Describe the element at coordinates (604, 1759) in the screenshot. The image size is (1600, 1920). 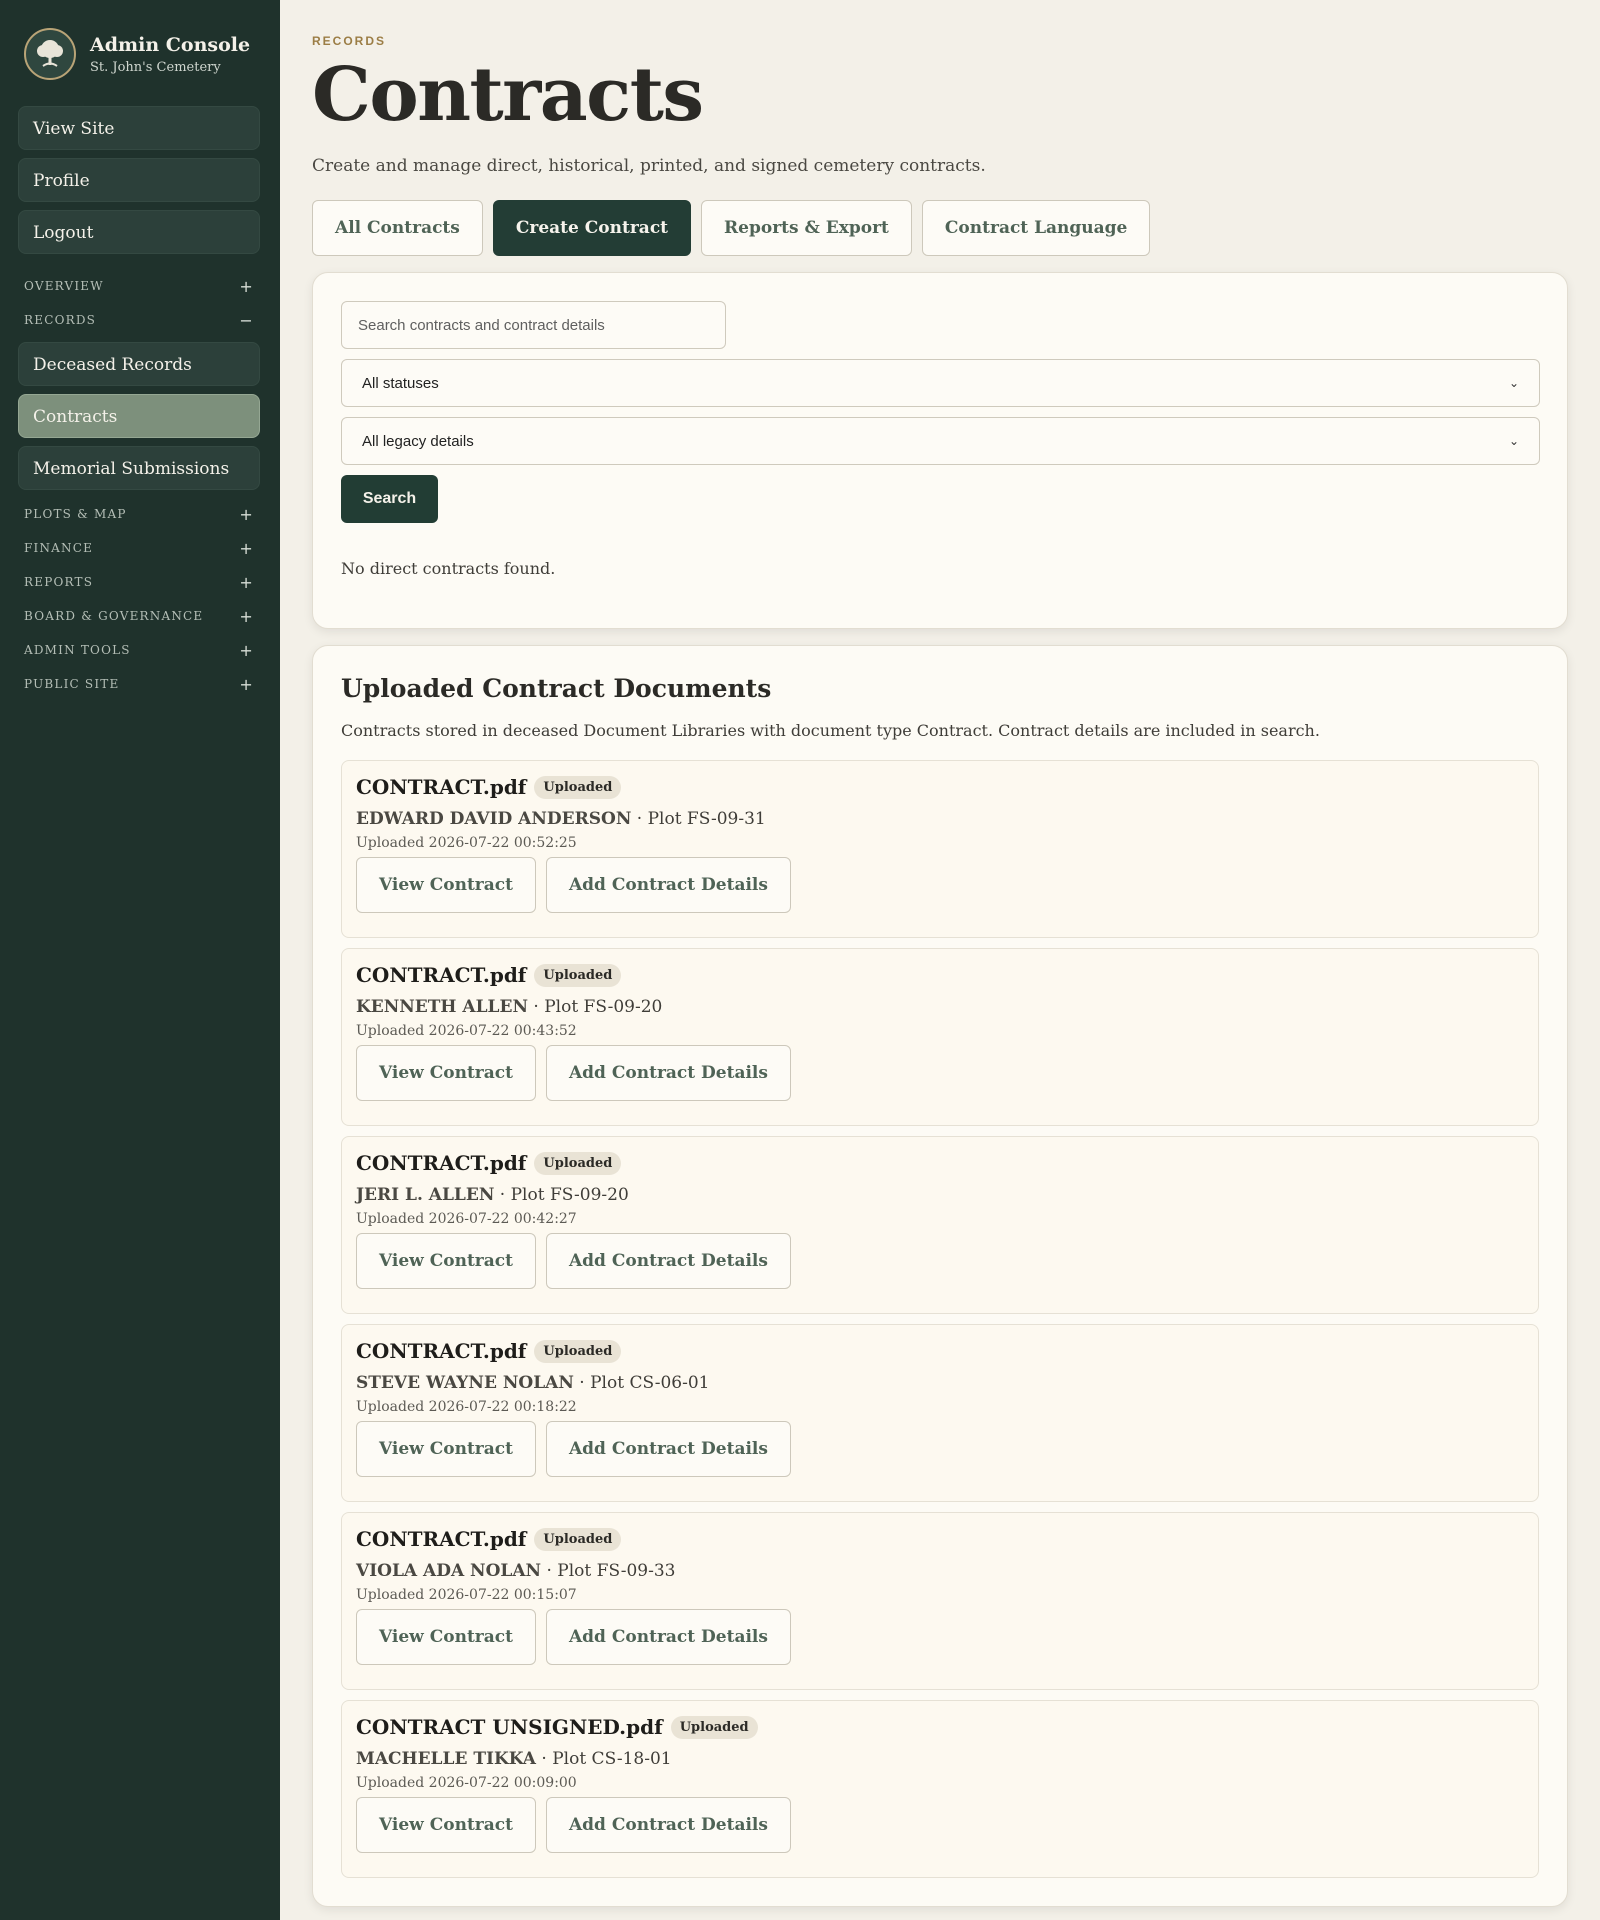
I see `plot-label: · Plot CS-18-01` at that location.